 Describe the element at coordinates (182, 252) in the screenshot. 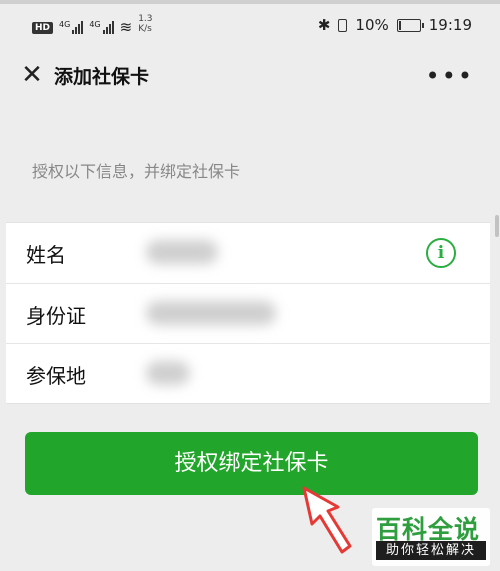

I see `name-value-redacted` at that location.